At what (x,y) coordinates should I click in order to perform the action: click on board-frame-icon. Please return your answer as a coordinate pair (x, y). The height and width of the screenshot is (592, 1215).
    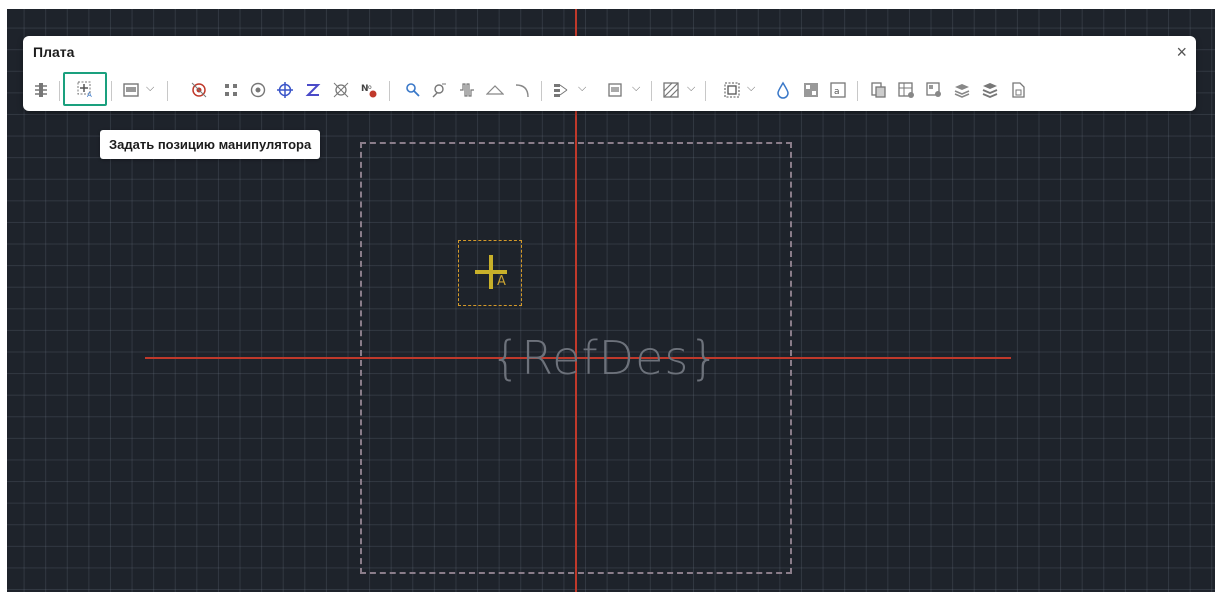
    Looking at the image, I should click on (131, 90).